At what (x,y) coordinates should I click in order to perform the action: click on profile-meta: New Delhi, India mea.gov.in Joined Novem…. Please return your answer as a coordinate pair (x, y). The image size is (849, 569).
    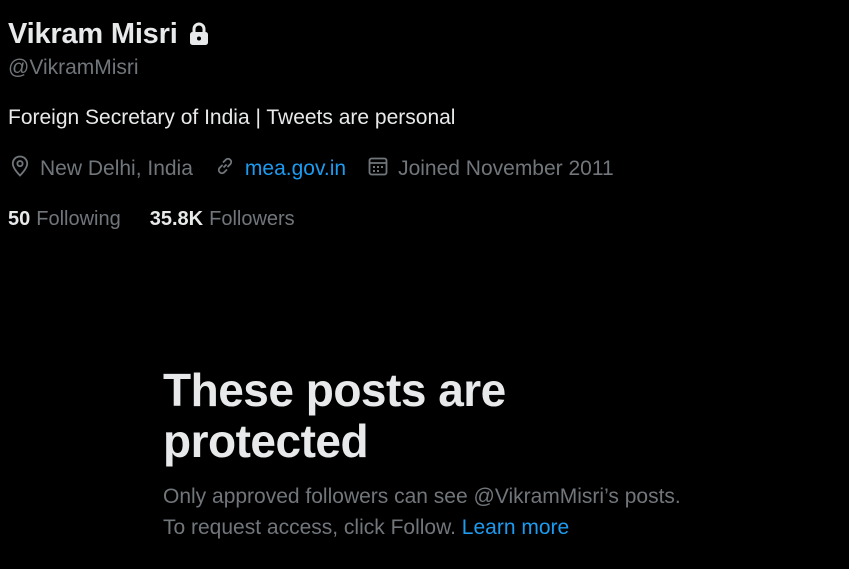
    Looking at the image, I should click on (423, 169).